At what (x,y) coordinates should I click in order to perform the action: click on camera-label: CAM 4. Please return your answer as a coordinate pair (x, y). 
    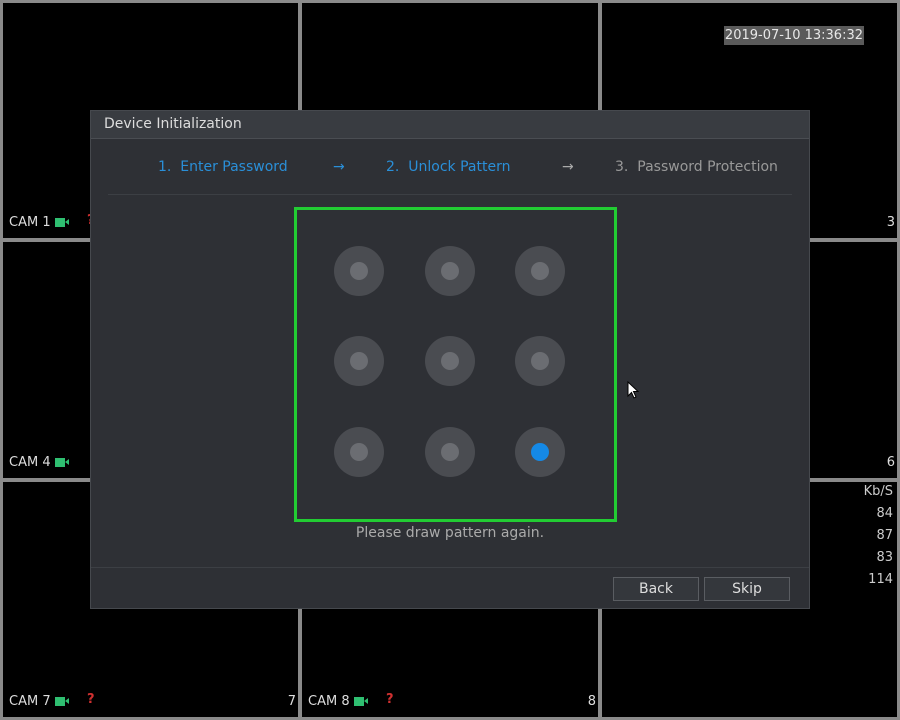
    Looking at the image, I should click on (39, 462).